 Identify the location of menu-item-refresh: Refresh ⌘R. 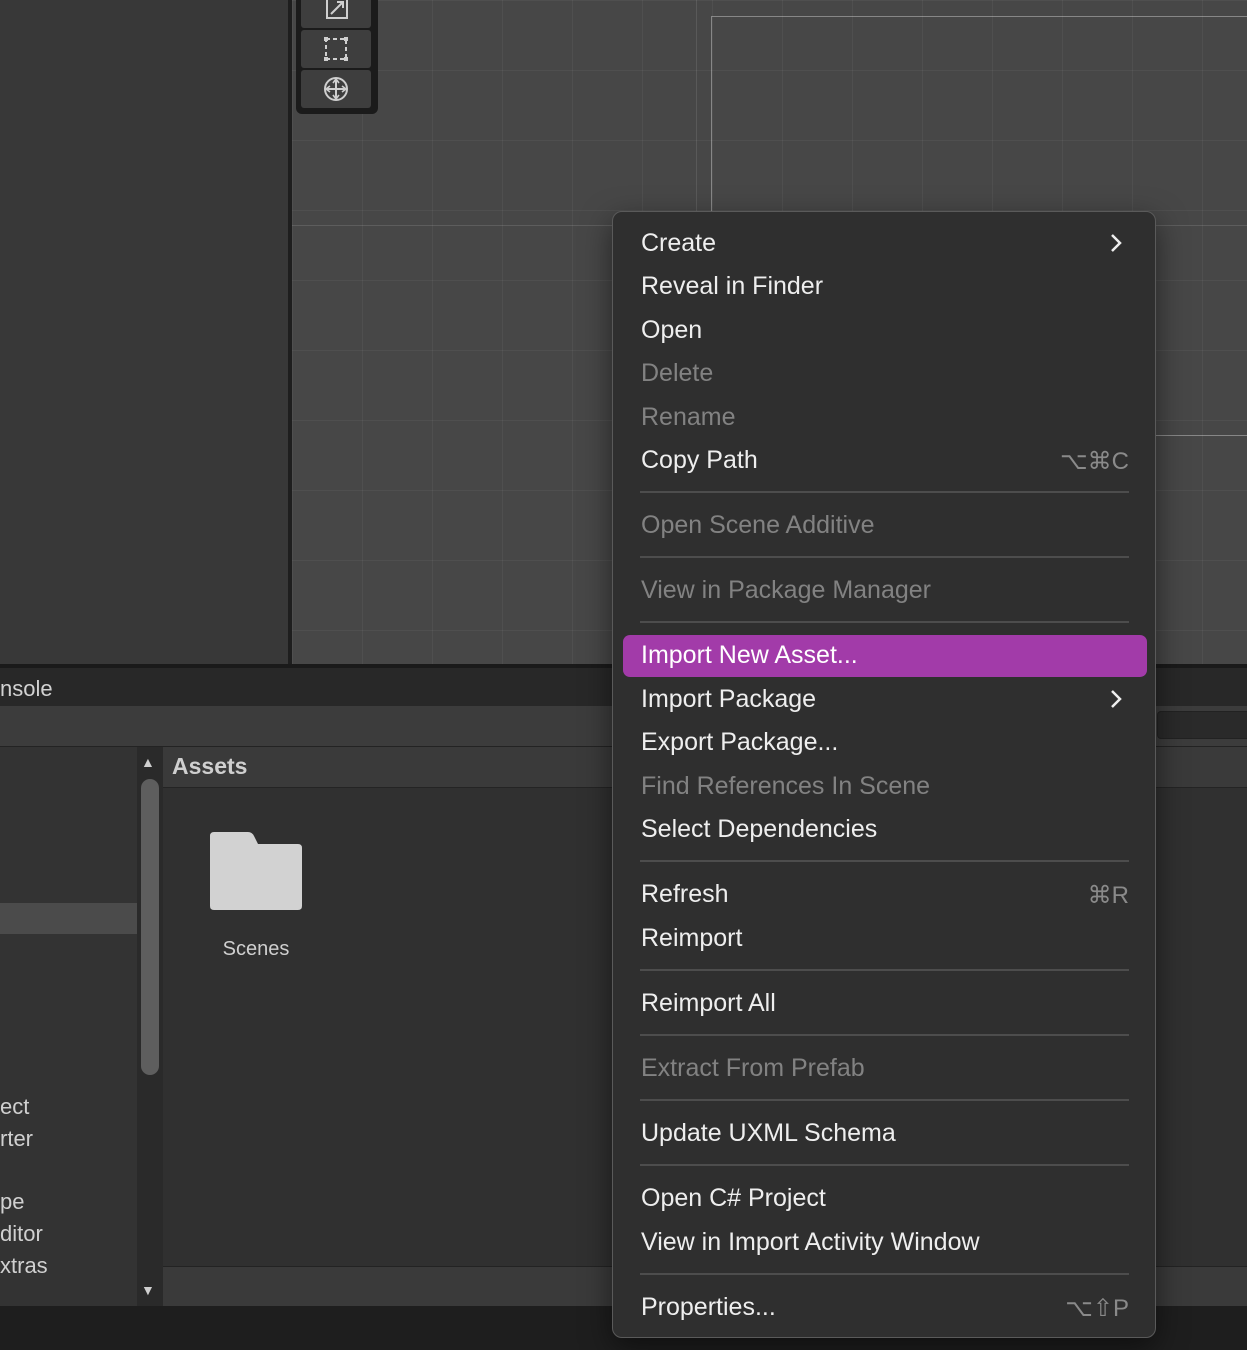
(885, 895).